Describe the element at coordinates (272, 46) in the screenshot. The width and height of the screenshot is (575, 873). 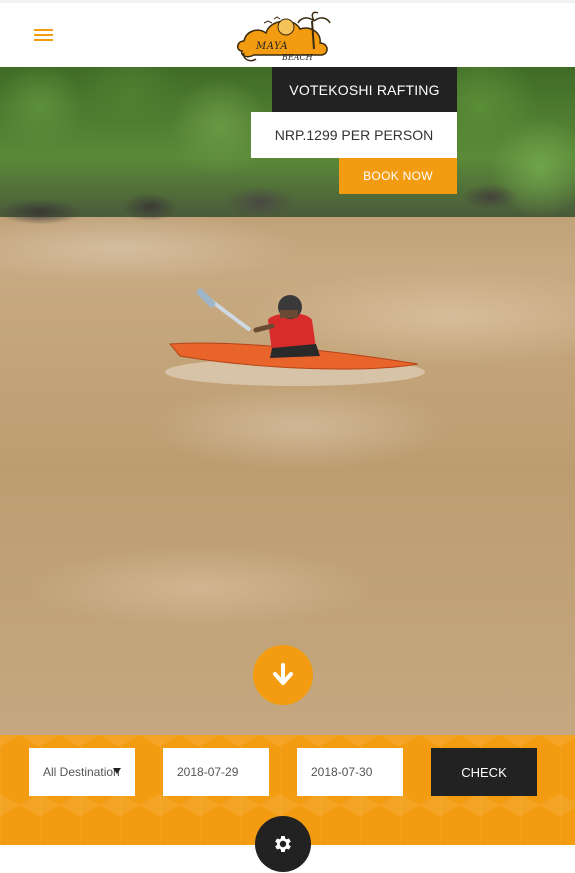
I see `logo-text: MAYA` at that location.